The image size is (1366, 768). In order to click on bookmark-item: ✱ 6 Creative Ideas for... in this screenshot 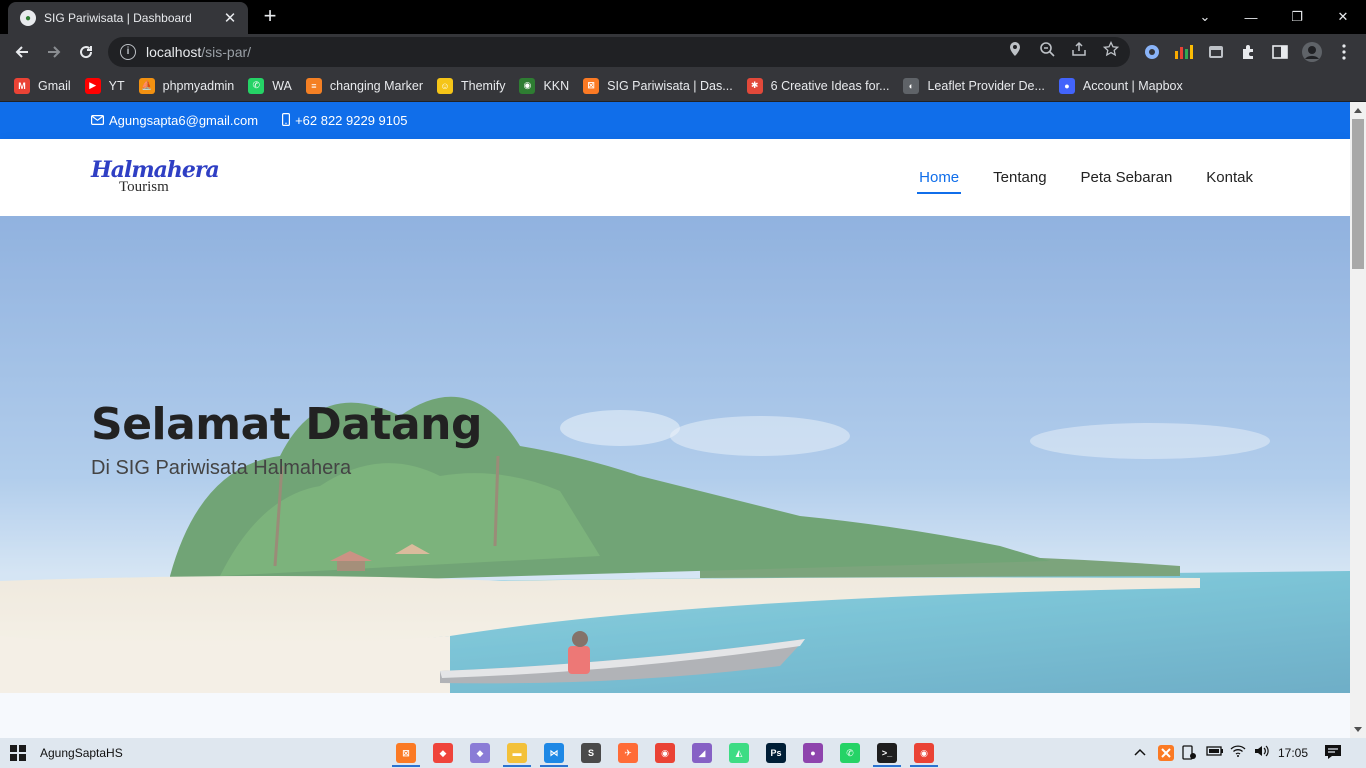, I will do `click(822, 86)`.